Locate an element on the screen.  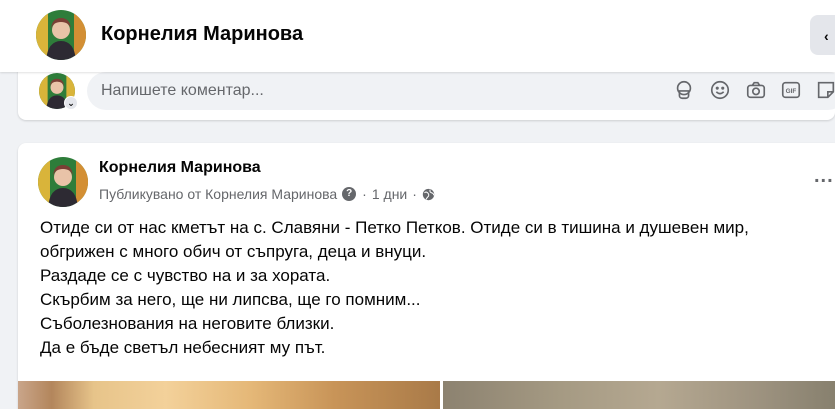
chevron-icon: ‹ is located at coordinates (826, 36).